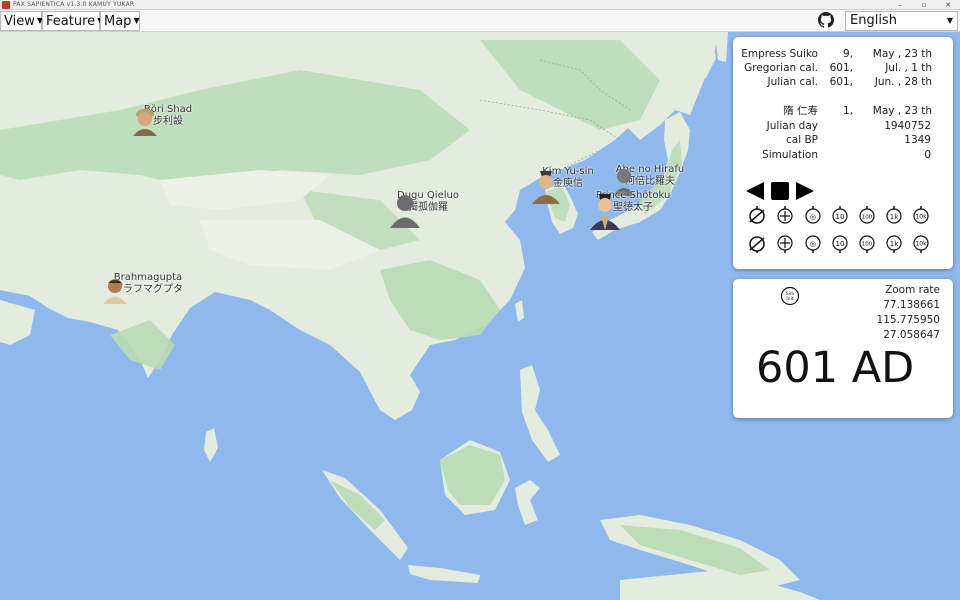 The image size is (960, 600). What do you see at coordinates (568, 185) in the screenshot?
I see `person-kim-yu-sin: Kim Yu-sin 金庾信` at bounding box center [568, 185].